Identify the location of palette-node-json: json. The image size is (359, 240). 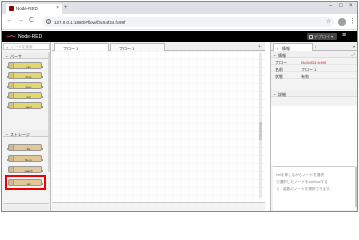
(25, 85).